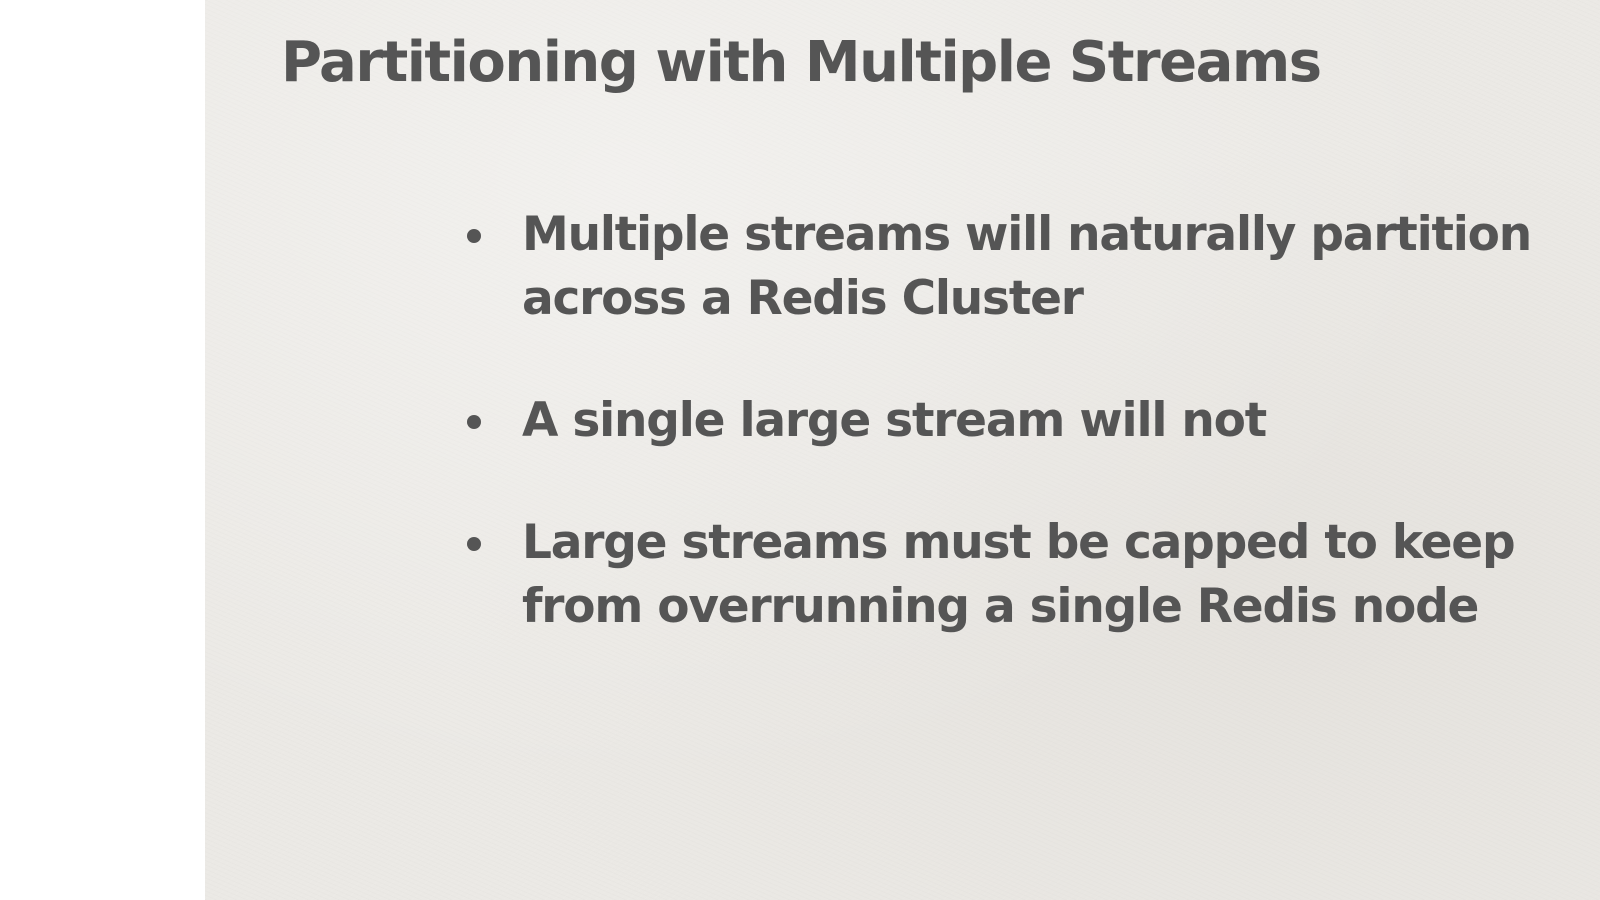 This screenshot has width=1600, height=900. What do you see at coordinates (801, 62) in the screenshot?
I see `slide-title: Partitioning with Multiple Streams` at bounding box center [801, 62].